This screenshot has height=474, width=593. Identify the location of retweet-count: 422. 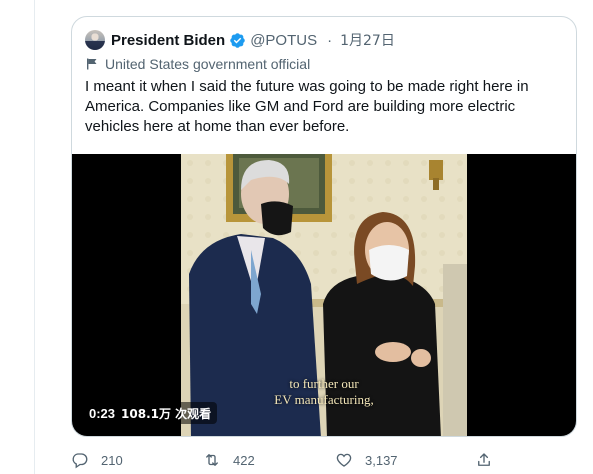
(244, 460).